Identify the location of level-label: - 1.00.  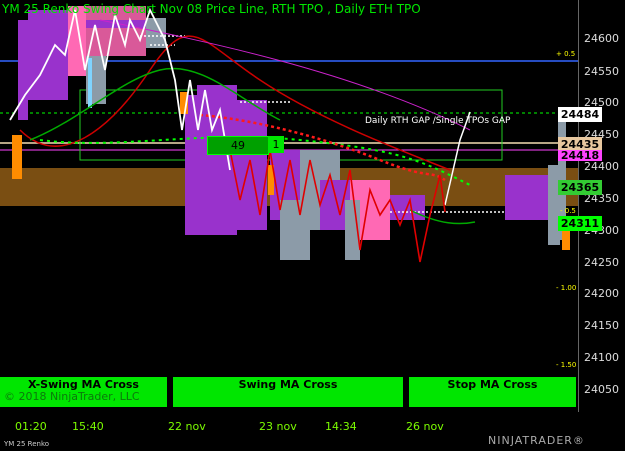
(566, 288).